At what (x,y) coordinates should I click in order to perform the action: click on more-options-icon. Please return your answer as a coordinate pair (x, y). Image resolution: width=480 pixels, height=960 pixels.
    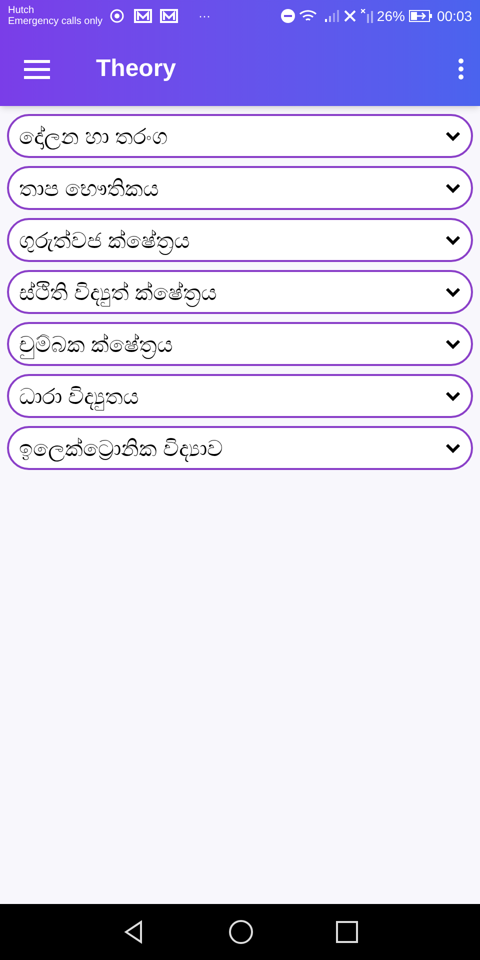
    Looking at the image, I should click on (461, 69).